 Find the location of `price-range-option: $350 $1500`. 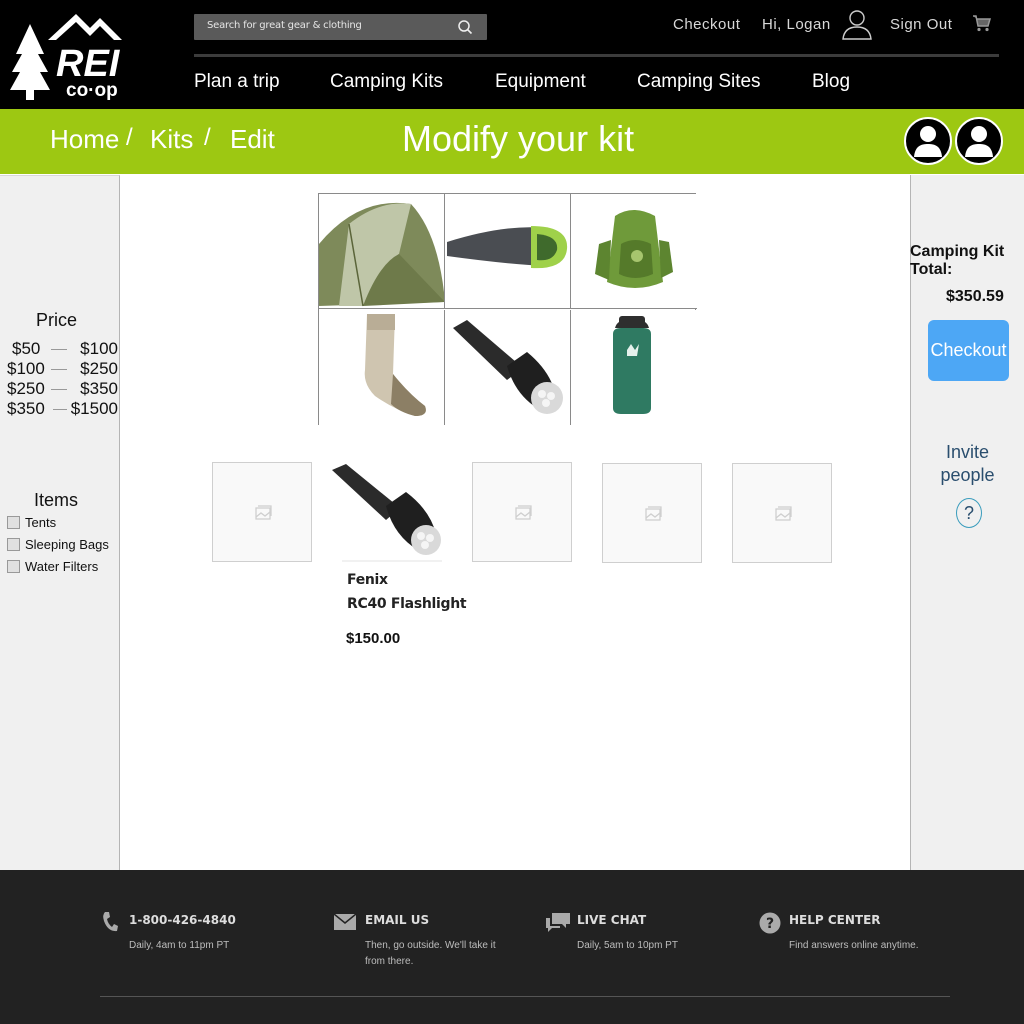

price-range-option: $350 $1500 is located at coordinates (60, 409).